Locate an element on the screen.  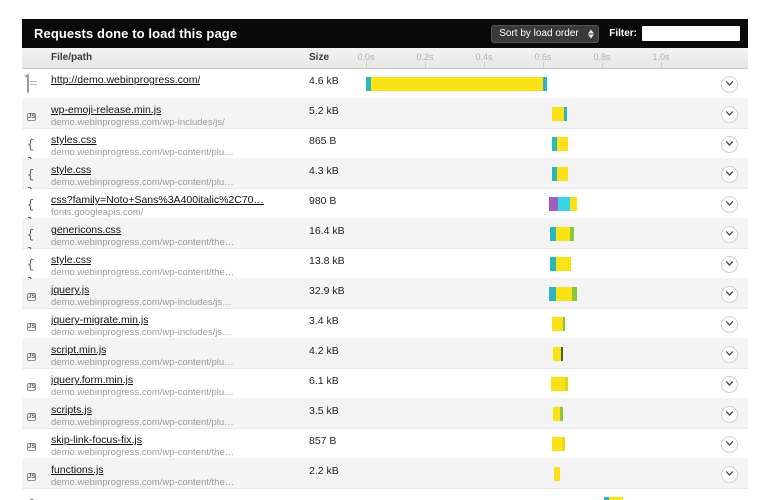
stepper-arrows-icon is located at coordinates (591, 33).